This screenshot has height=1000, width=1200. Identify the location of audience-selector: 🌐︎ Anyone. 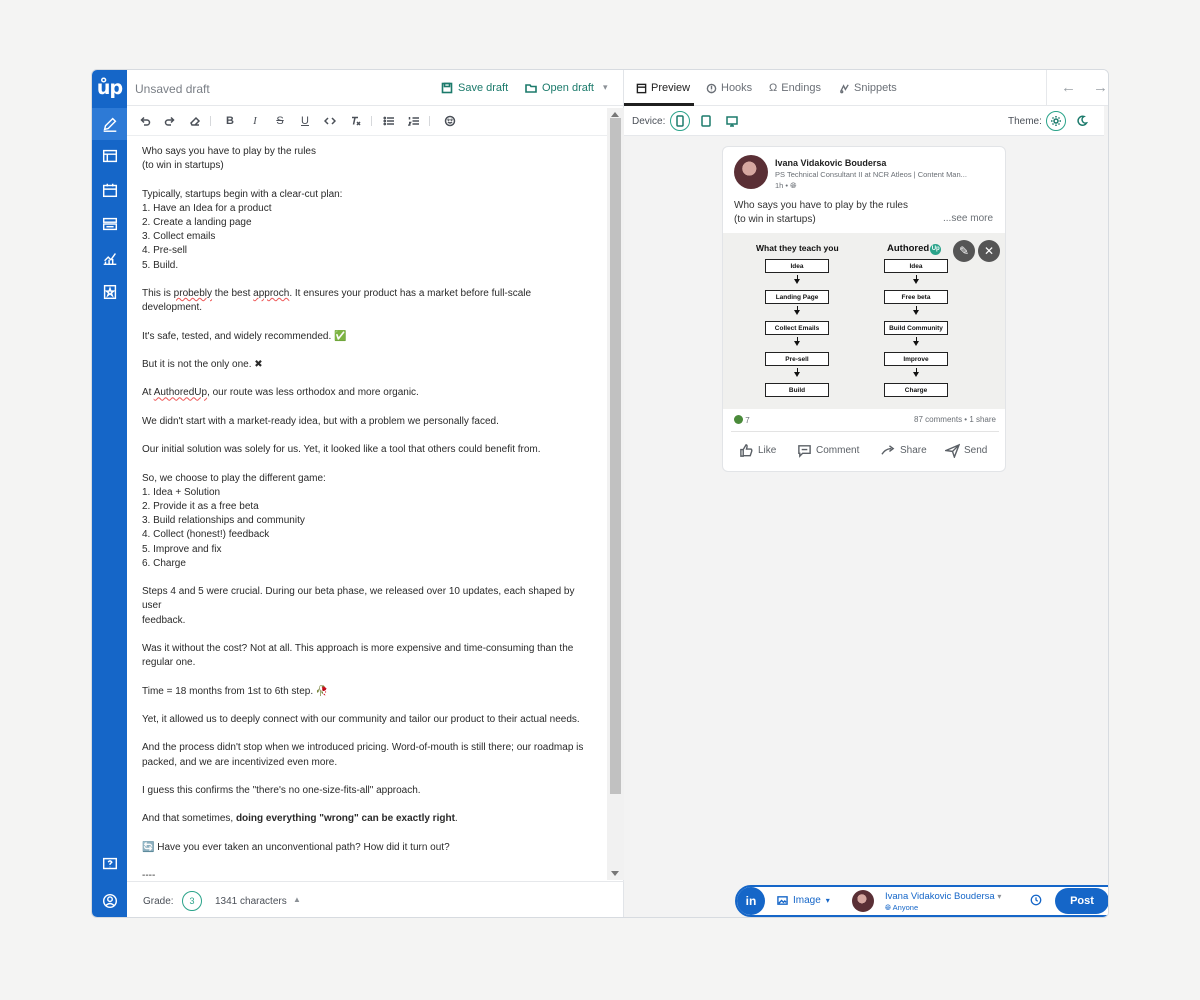
(901, 908).